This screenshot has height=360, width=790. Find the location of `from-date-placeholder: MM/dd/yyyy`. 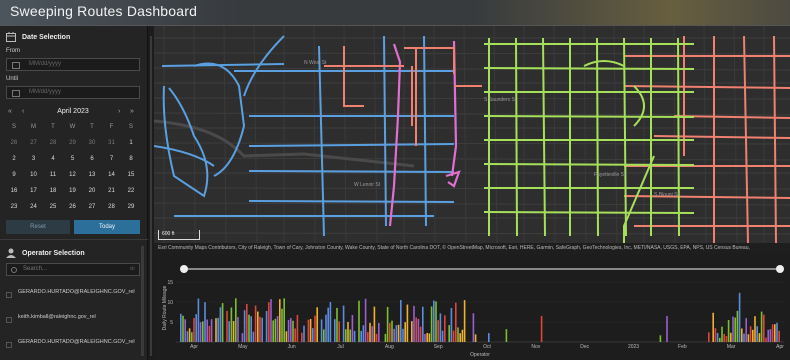

from-date-placeholder: MM/dd/yyyy is located at coordinates (45, 64).